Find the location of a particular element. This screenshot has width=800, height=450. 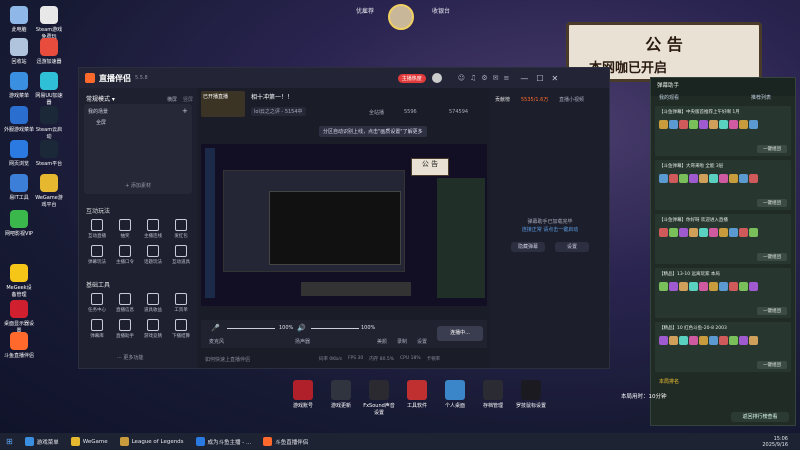

desktop-icon-label: Steam云启动 is located at coordinates (49, 133).